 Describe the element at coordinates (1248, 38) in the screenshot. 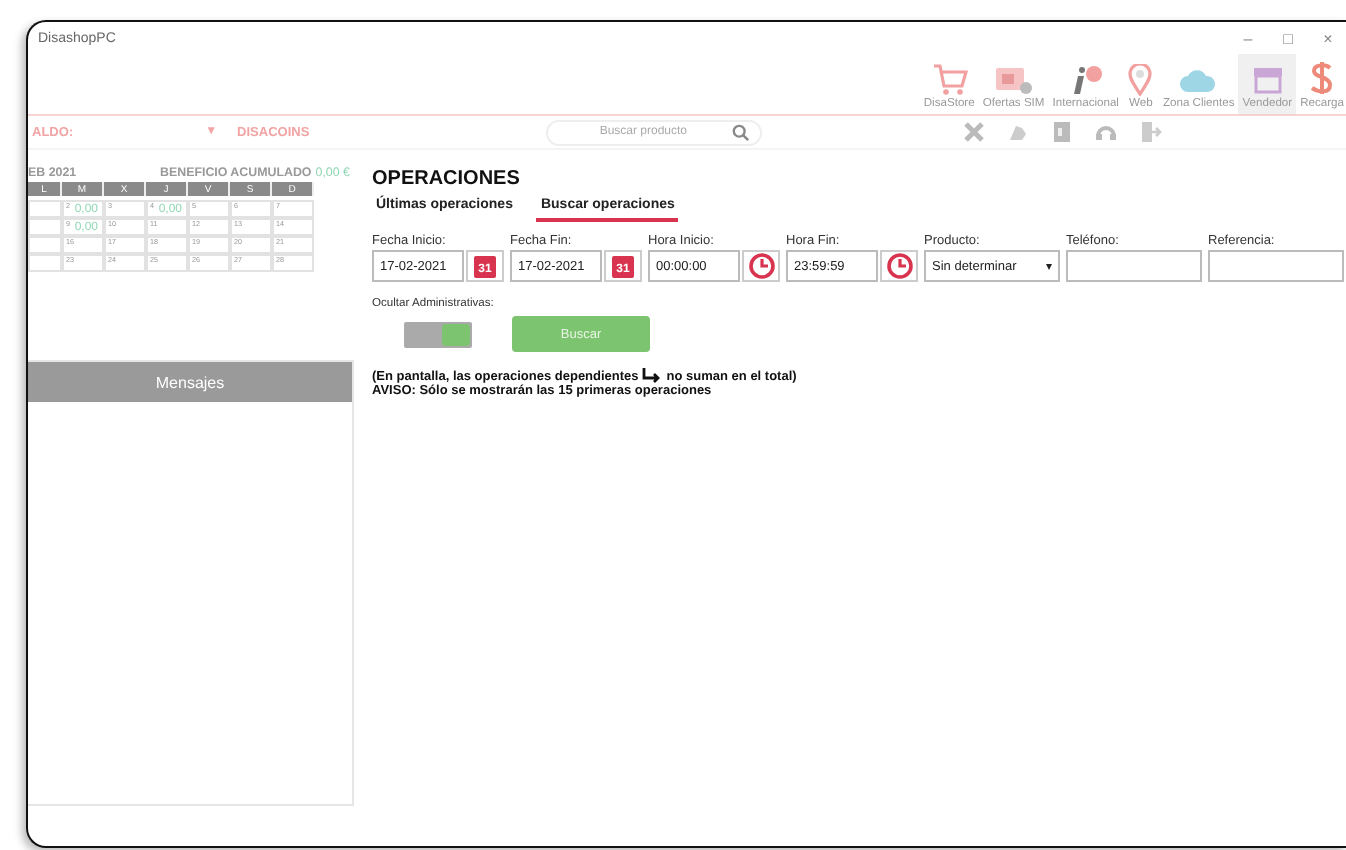

I see `window-control-button: –` at that location.